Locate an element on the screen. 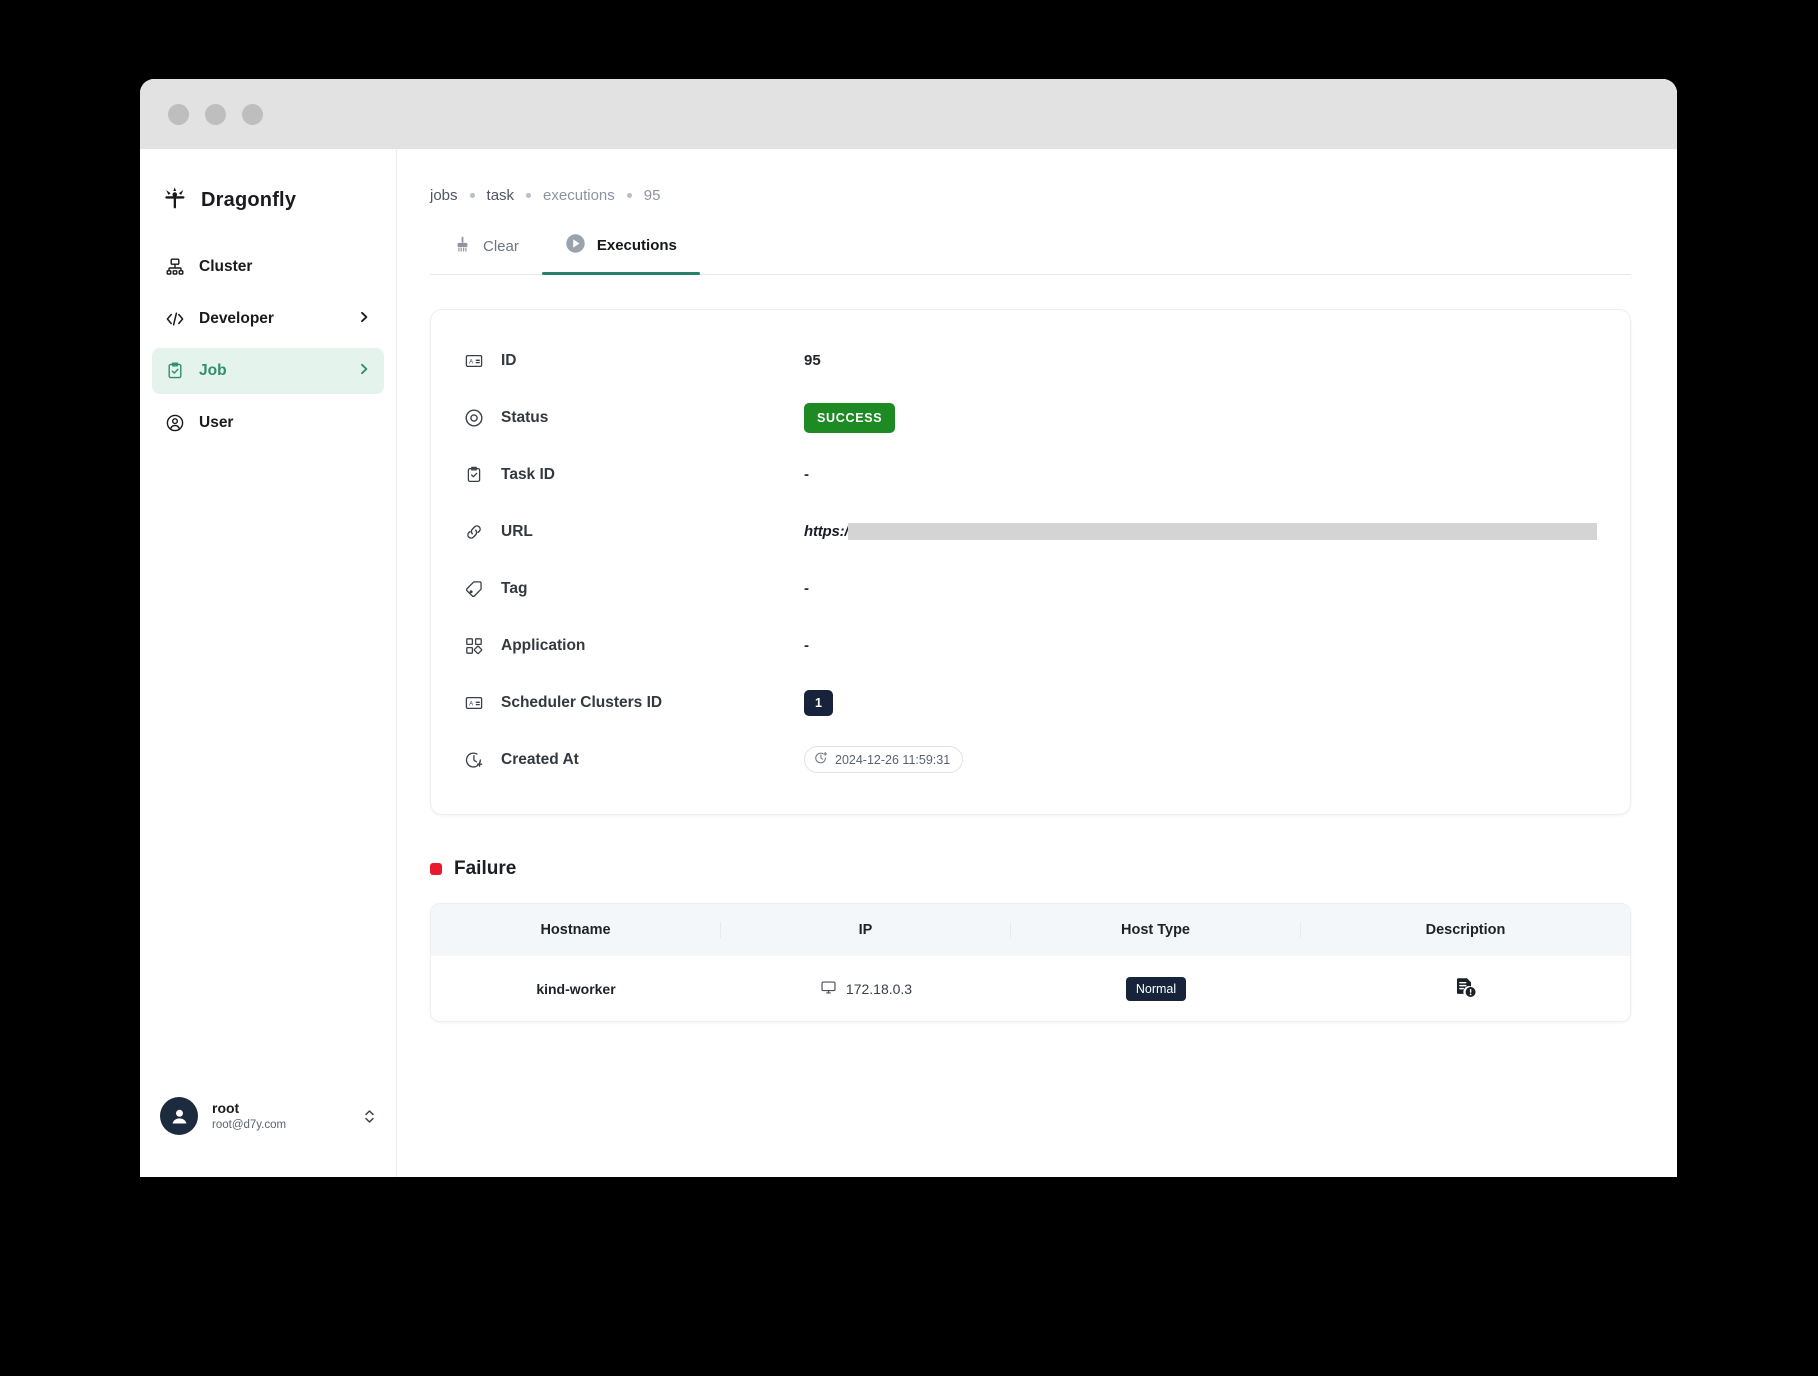 The width and height of the screenshot is (1818, 1376). sidebar-item-label: Developer is located at coordinates (236, 318).